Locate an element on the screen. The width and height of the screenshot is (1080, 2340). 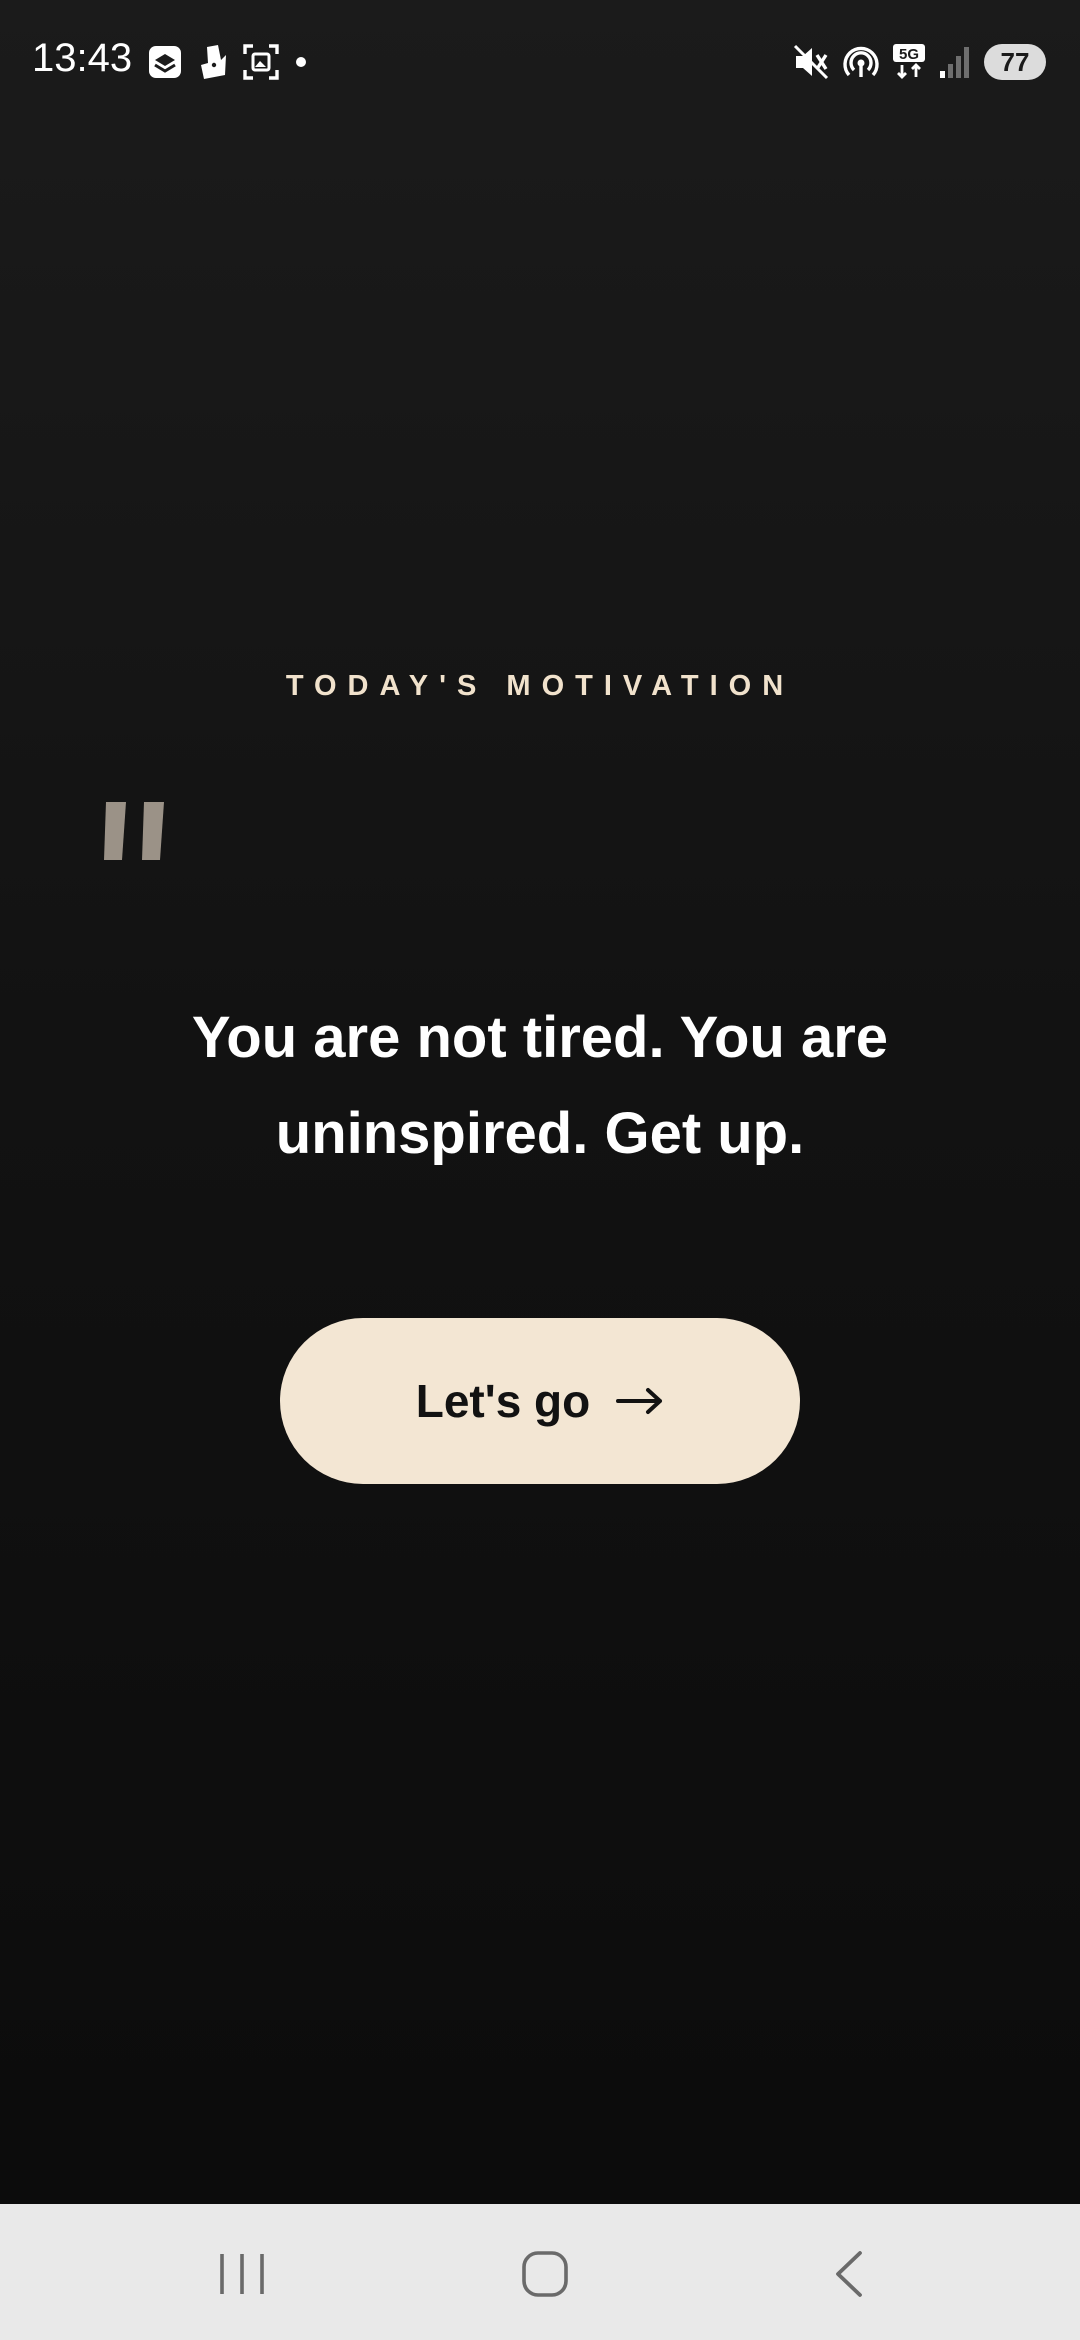
status-time: 13:43 is located at coordinates (82, 58).